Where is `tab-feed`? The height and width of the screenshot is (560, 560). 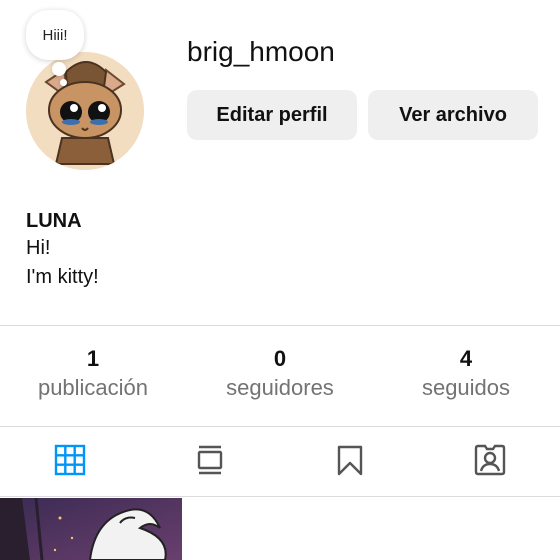
tab-feed is located at coordinates (210, 460).